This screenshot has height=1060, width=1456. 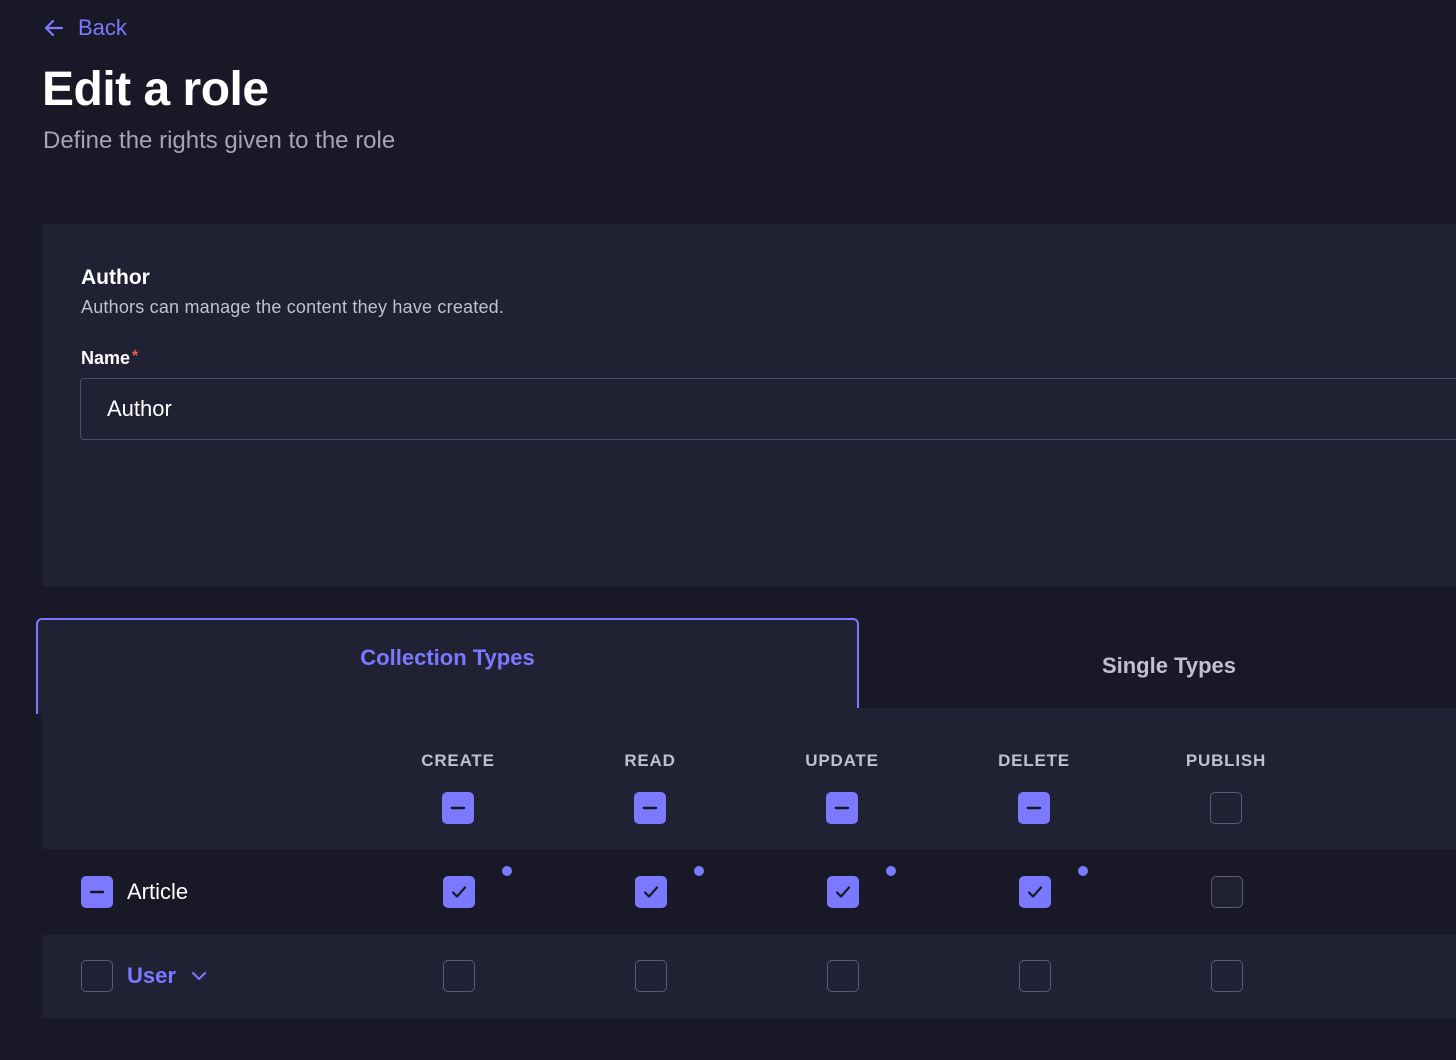 What do you see at coordinates (1226, 760) in the screenshot?
I see `column-header-publish: PUBLISH` at bounding box center [1226, 760].